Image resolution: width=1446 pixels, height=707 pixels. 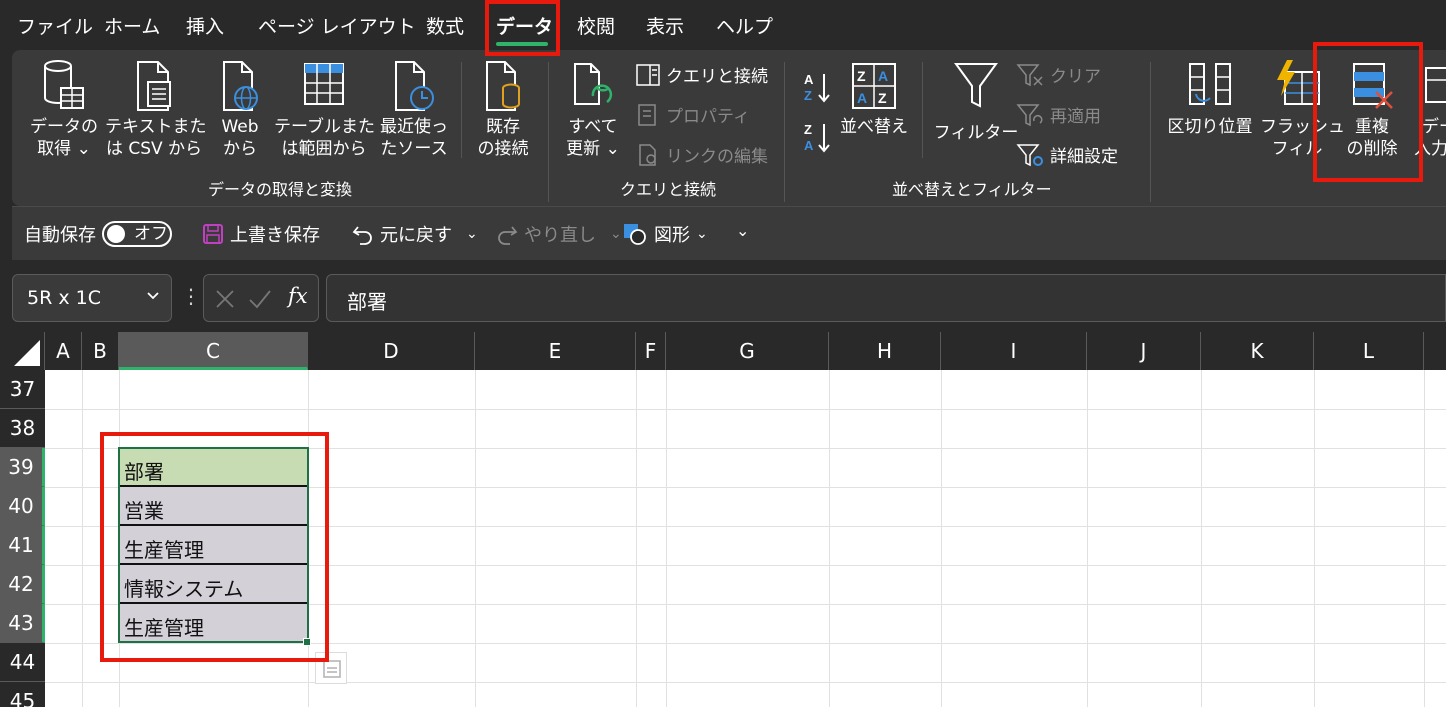 What do you see at coordinates (22, 506) in the screenshot?
I see `row-header-40: 40` at bounding box center [22, 506].